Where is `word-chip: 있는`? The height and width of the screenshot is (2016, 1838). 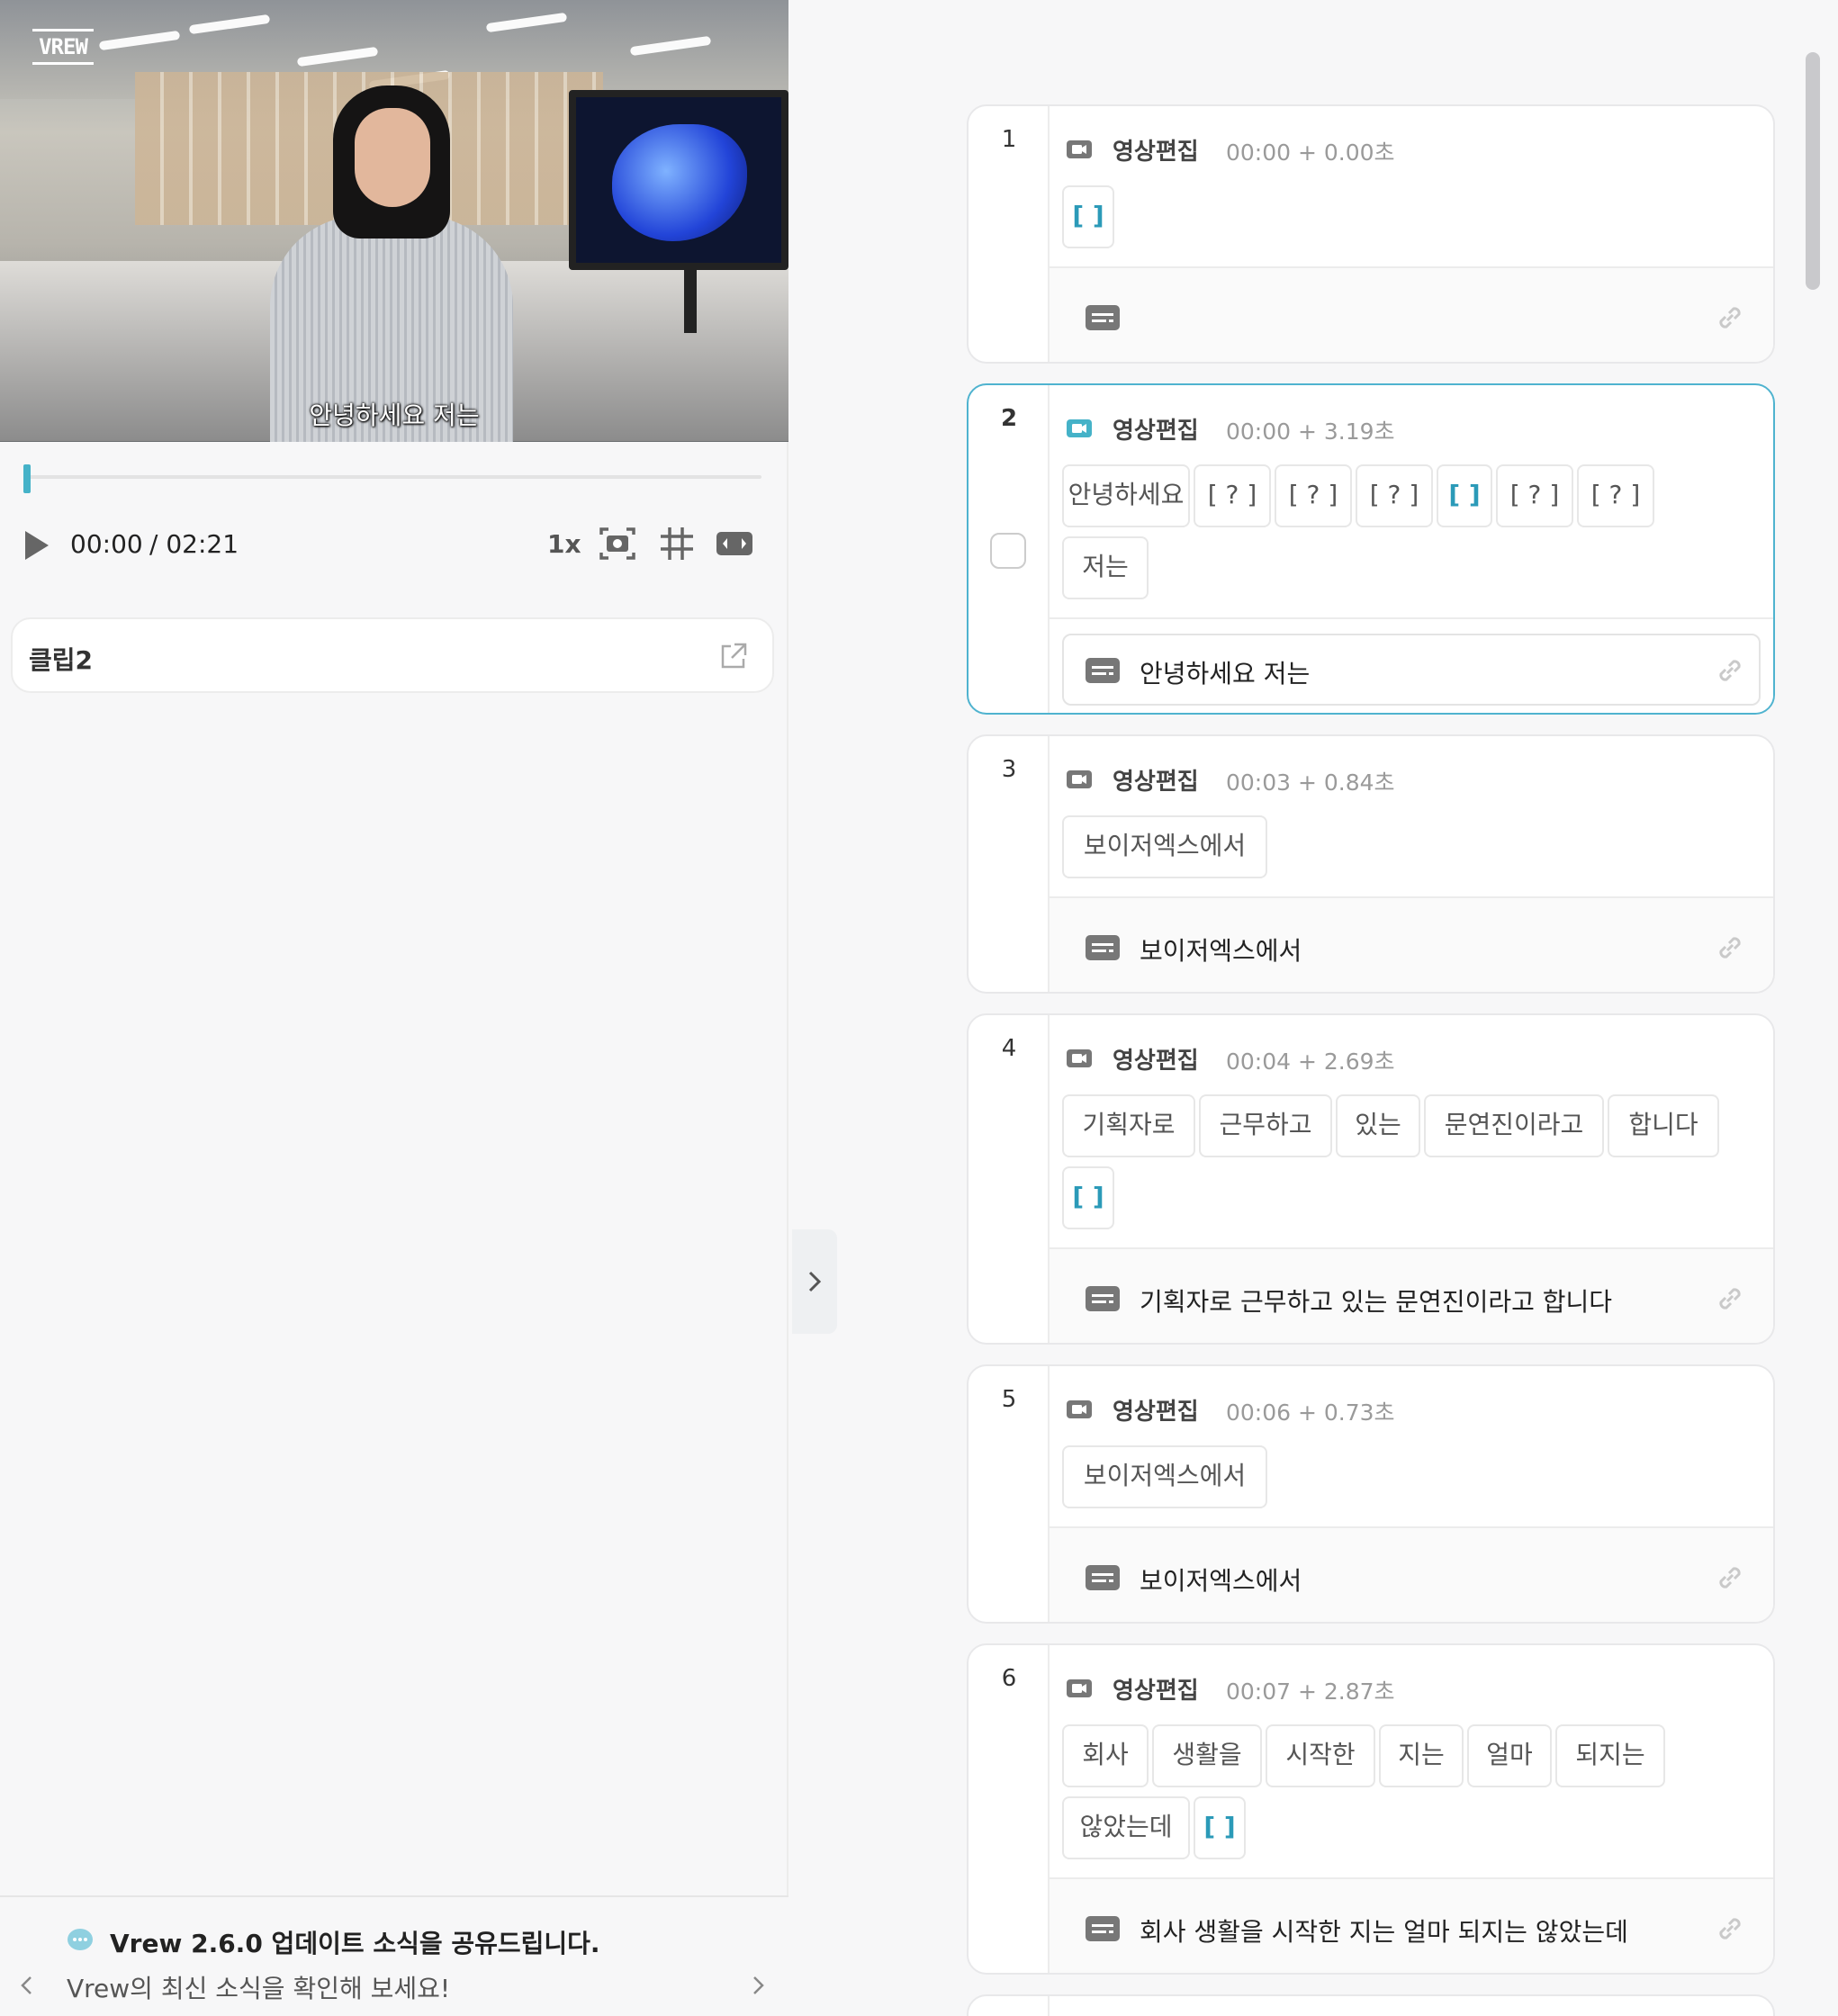 word-chip: 있는 is located at coordinates (1378, 1126).